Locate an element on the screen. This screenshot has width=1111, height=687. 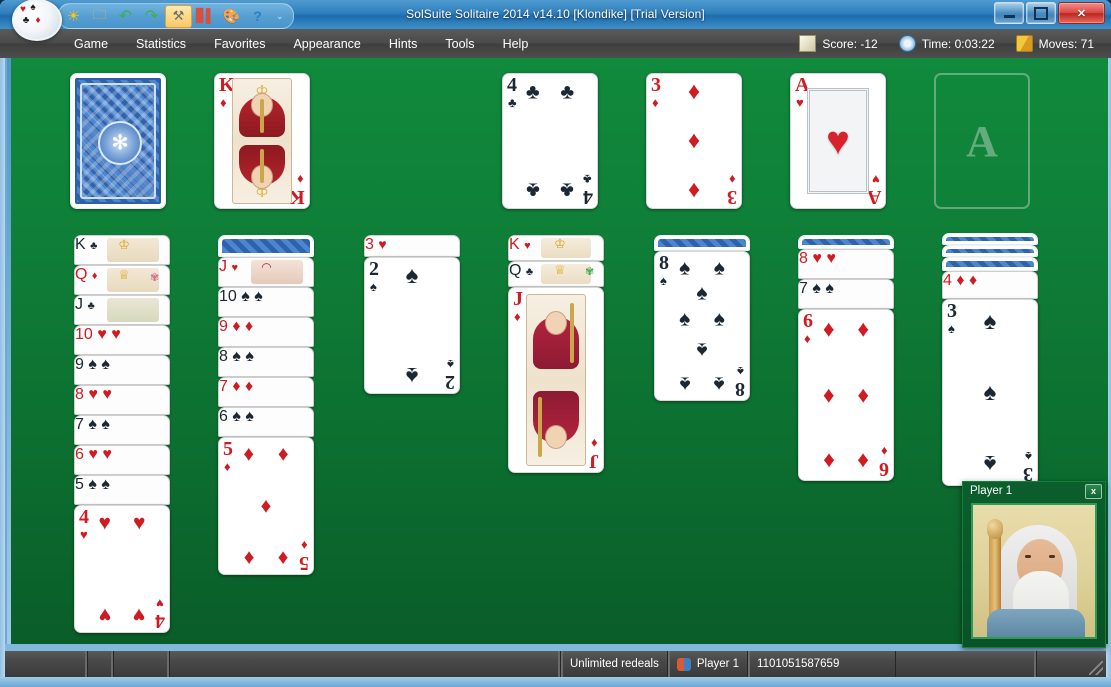
player-panel-titlebar: Player 1 x is located at coordinates (1034, 491).